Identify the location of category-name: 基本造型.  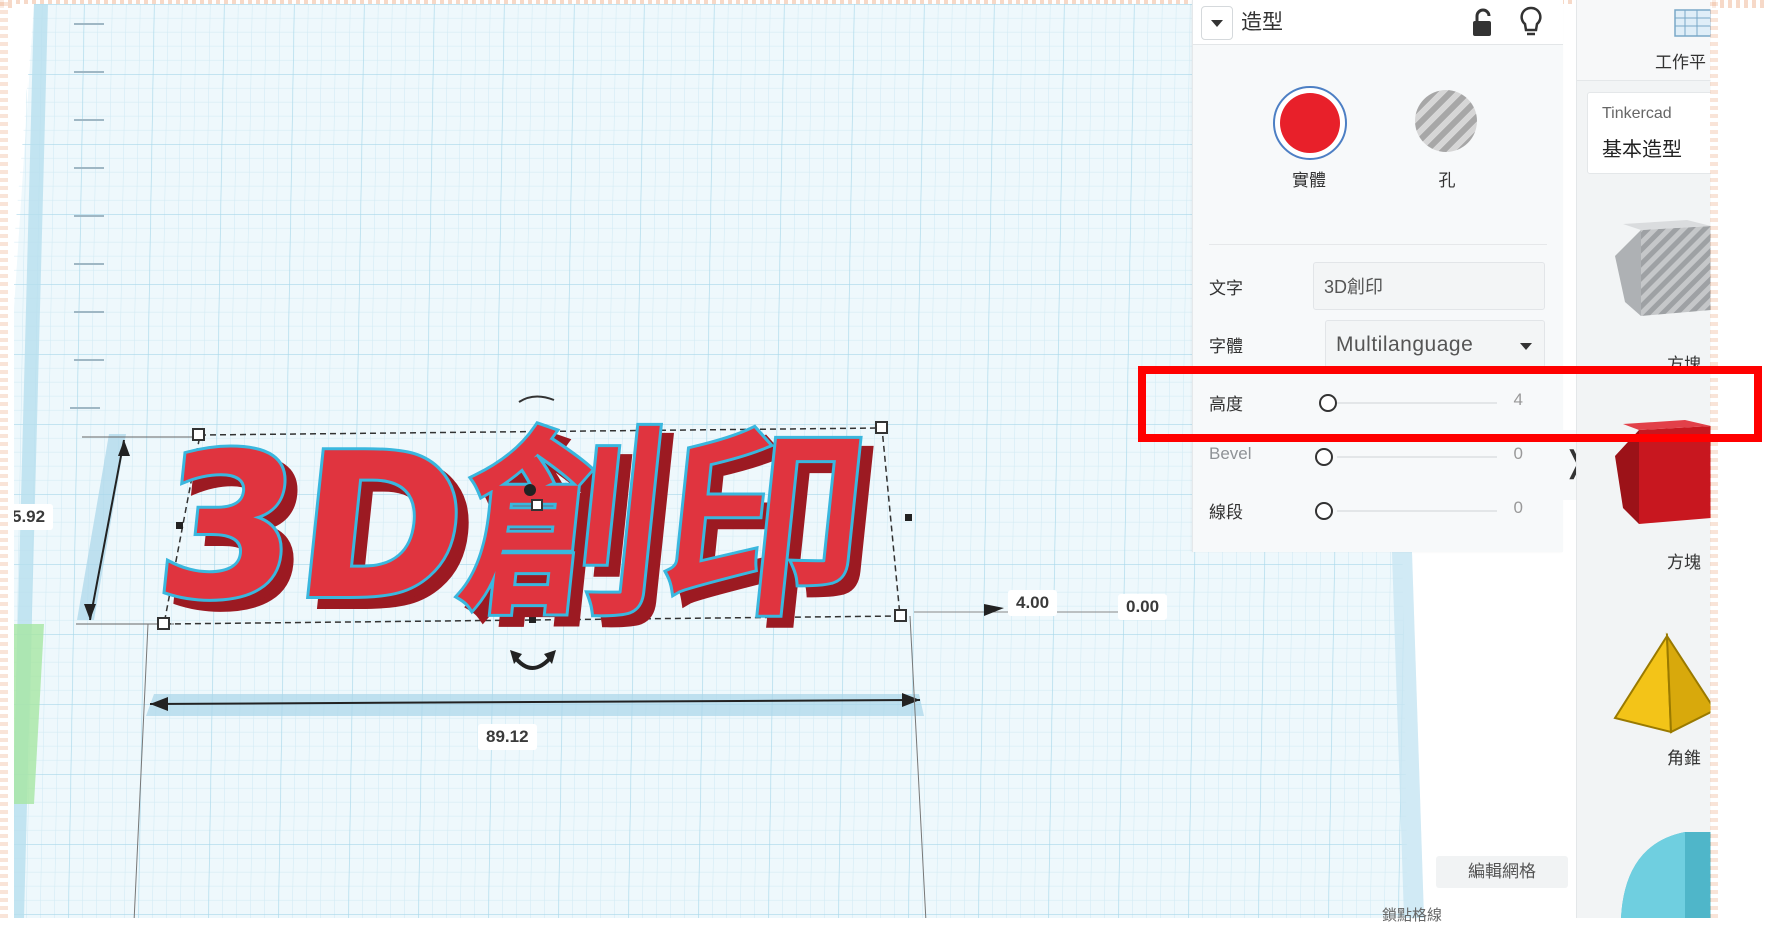
(1642, 150).